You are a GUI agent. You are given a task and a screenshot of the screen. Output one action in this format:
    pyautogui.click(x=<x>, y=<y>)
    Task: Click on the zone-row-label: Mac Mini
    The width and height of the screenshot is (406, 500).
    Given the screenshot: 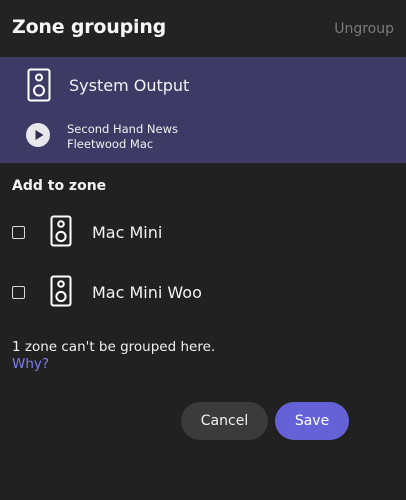 What is the action you would take?
    pyautogui.click(x=127, y=232)
    